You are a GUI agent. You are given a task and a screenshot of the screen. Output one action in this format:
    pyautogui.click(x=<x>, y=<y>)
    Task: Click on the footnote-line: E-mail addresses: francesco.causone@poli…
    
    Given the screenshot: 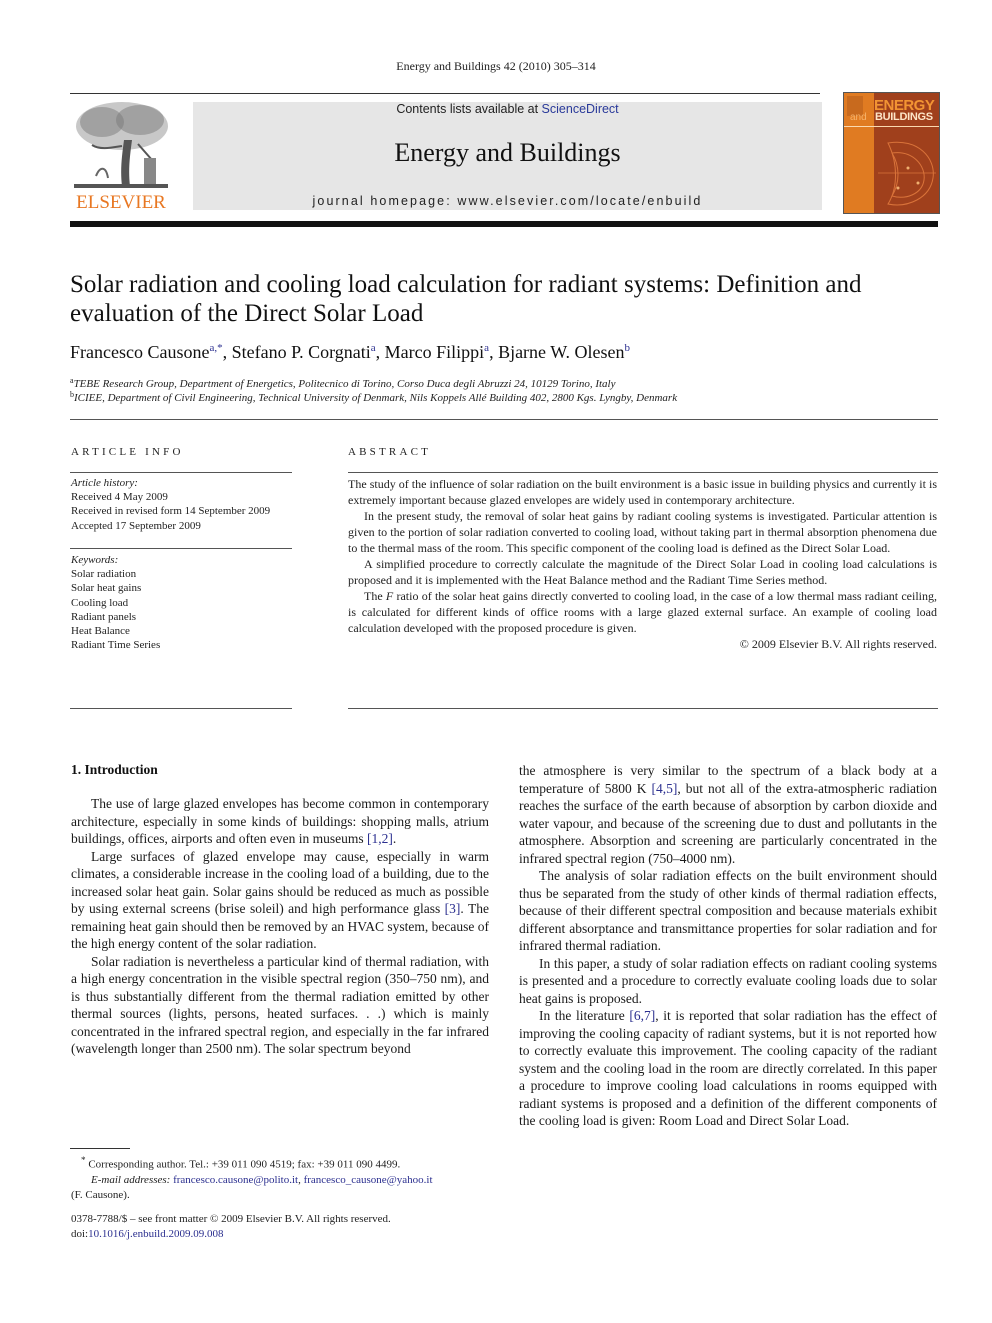 What is the action you would take?
    pyautogui.click(x=281, y=1180)
    